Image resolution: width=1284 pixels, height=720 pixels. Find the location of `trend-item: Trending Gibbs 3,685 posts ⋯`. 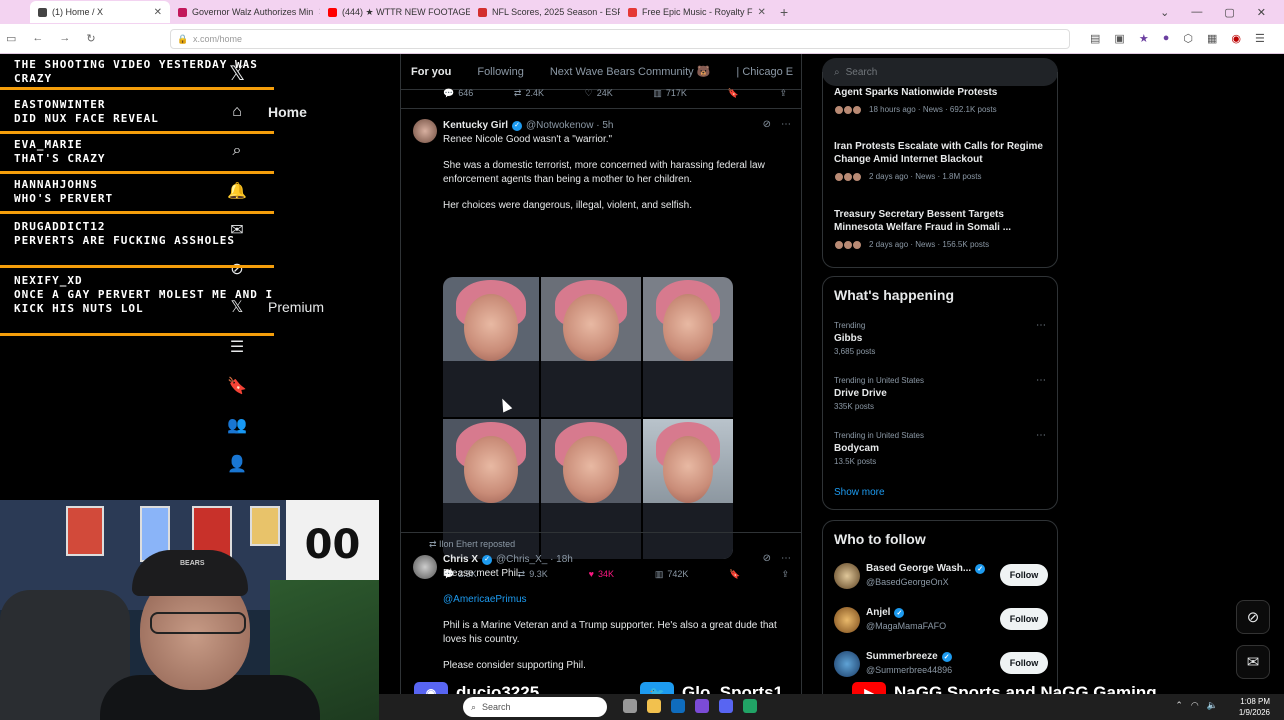

trend-item: Trending Gibbs 3,685 posts ⋯ is located at coordinates (941, 338).